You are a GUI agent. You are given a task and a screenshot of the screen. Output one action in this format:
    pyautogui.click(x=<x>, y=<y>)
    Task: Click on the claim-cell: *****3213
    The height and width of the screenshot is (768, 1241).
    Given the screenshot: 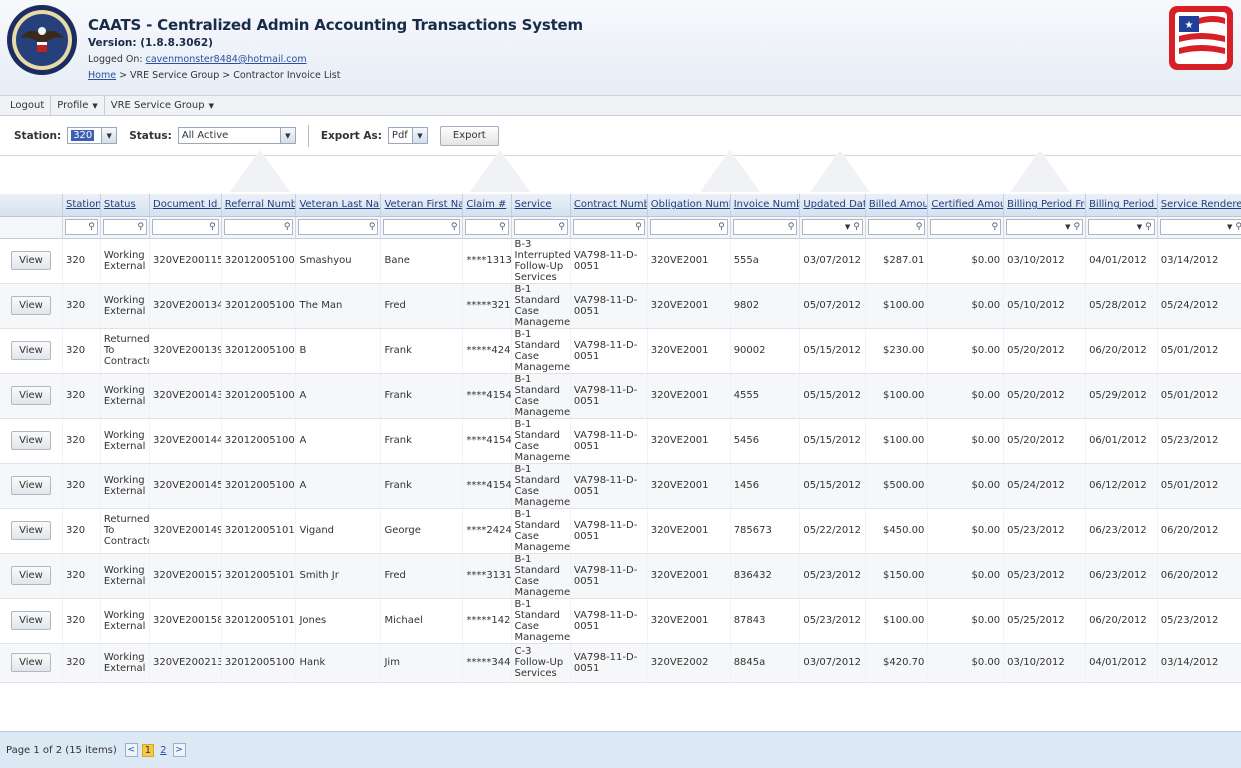 What is the action you would take?
    pyautogui.click(x=487, y=306)
    